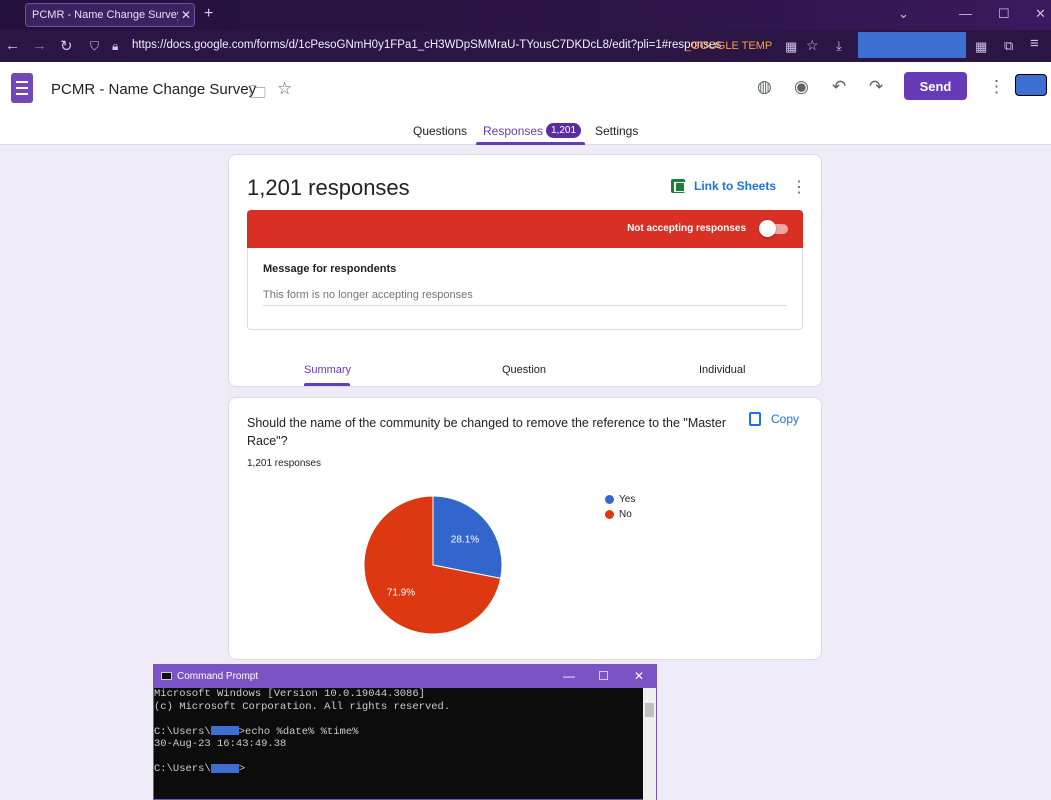  Describe the element at coordinates (242, 769) in the screenshot. I see `cmd-prompt: >` at that location.